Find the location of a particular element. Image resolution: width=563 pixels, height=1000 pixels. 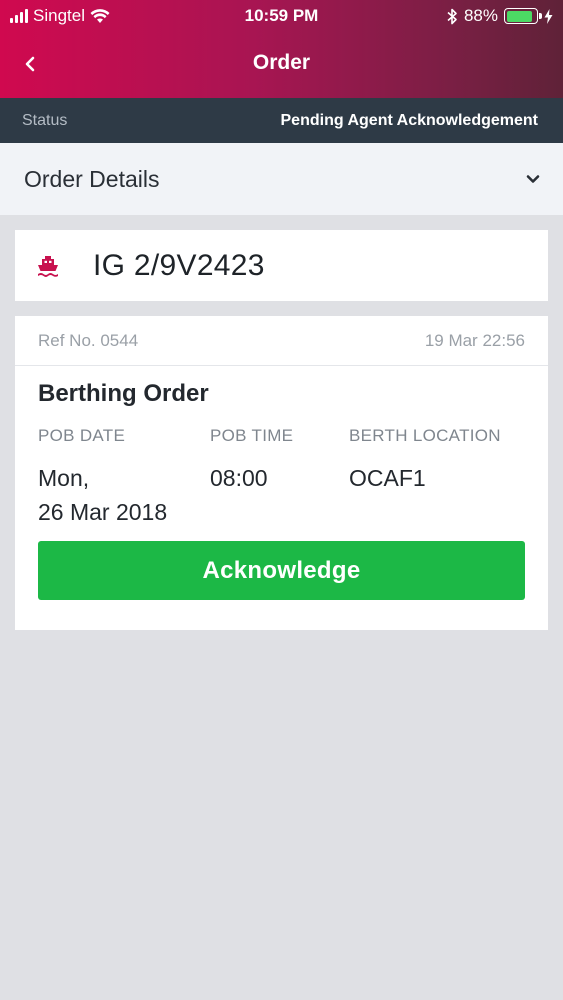

pob-time-label: POB TIME is located at coordinates (252, 435).